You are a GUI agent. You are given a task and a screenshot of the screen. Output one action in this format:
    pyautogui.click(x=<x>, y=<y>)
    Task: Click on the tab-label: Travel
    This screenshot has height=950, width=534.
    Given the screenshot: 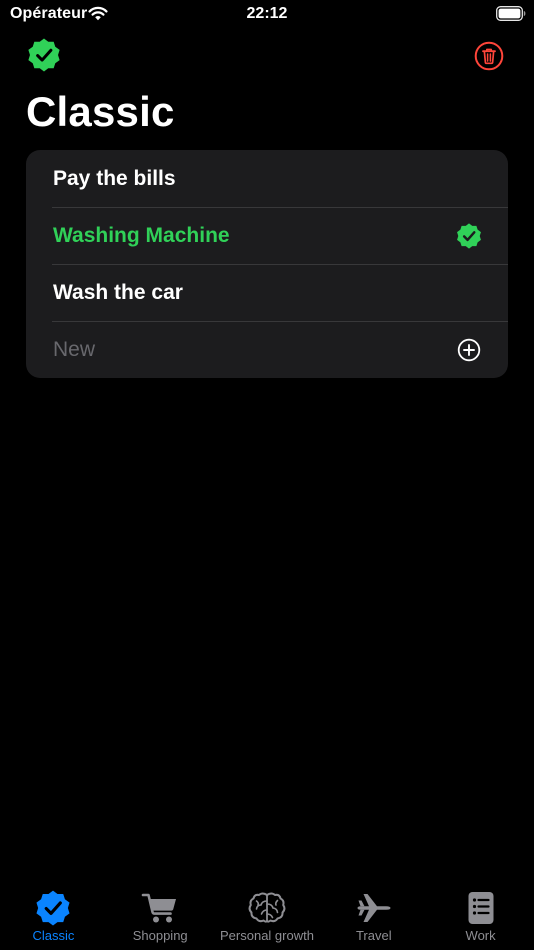 What is the action you would take?
    pyautogui.click(x=373, y=935)
    